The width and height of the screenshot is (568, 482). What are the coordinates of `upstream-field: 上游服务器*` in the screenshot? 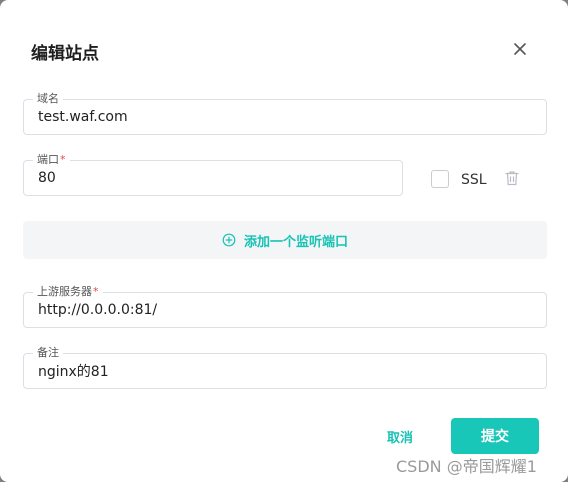 It's located at (285, 306).